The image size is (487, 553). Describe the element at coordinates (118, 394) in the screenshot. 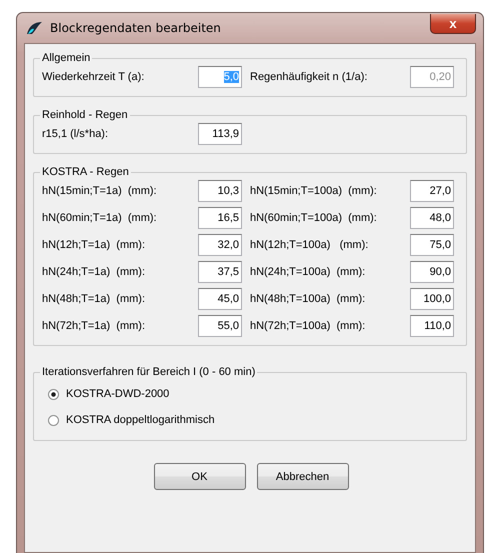

I see `radio-label: KOSTRA-DWD-2000` at that location.